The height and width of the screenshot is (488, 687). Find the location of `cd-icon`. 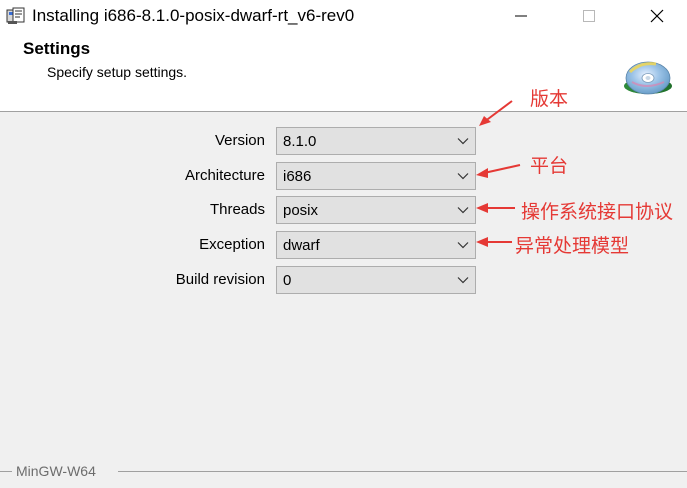

cd-icon is located at coordinates (648, 78).